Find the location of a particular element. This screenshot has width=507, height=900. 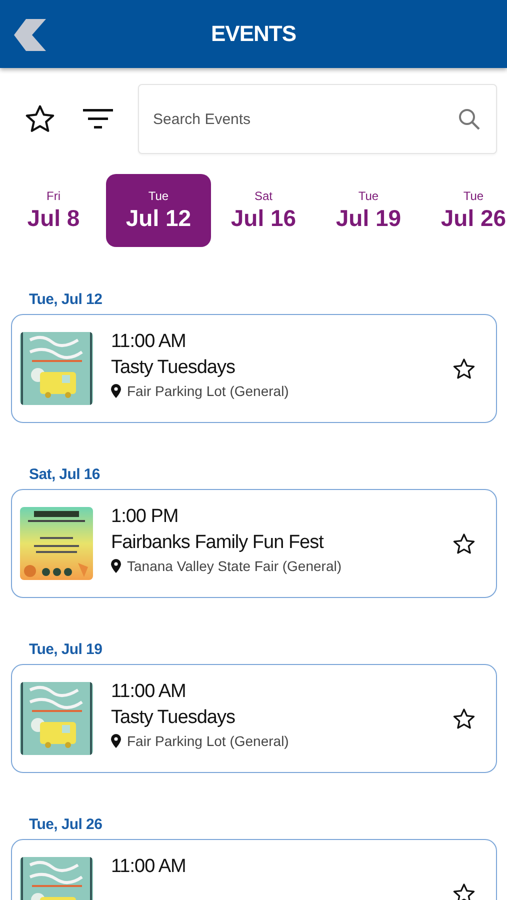

event-card: 1:00 PM Fairbanks Family Fun Fest Tanana Valley State Fair (General) is located at coordinates (254, 543).